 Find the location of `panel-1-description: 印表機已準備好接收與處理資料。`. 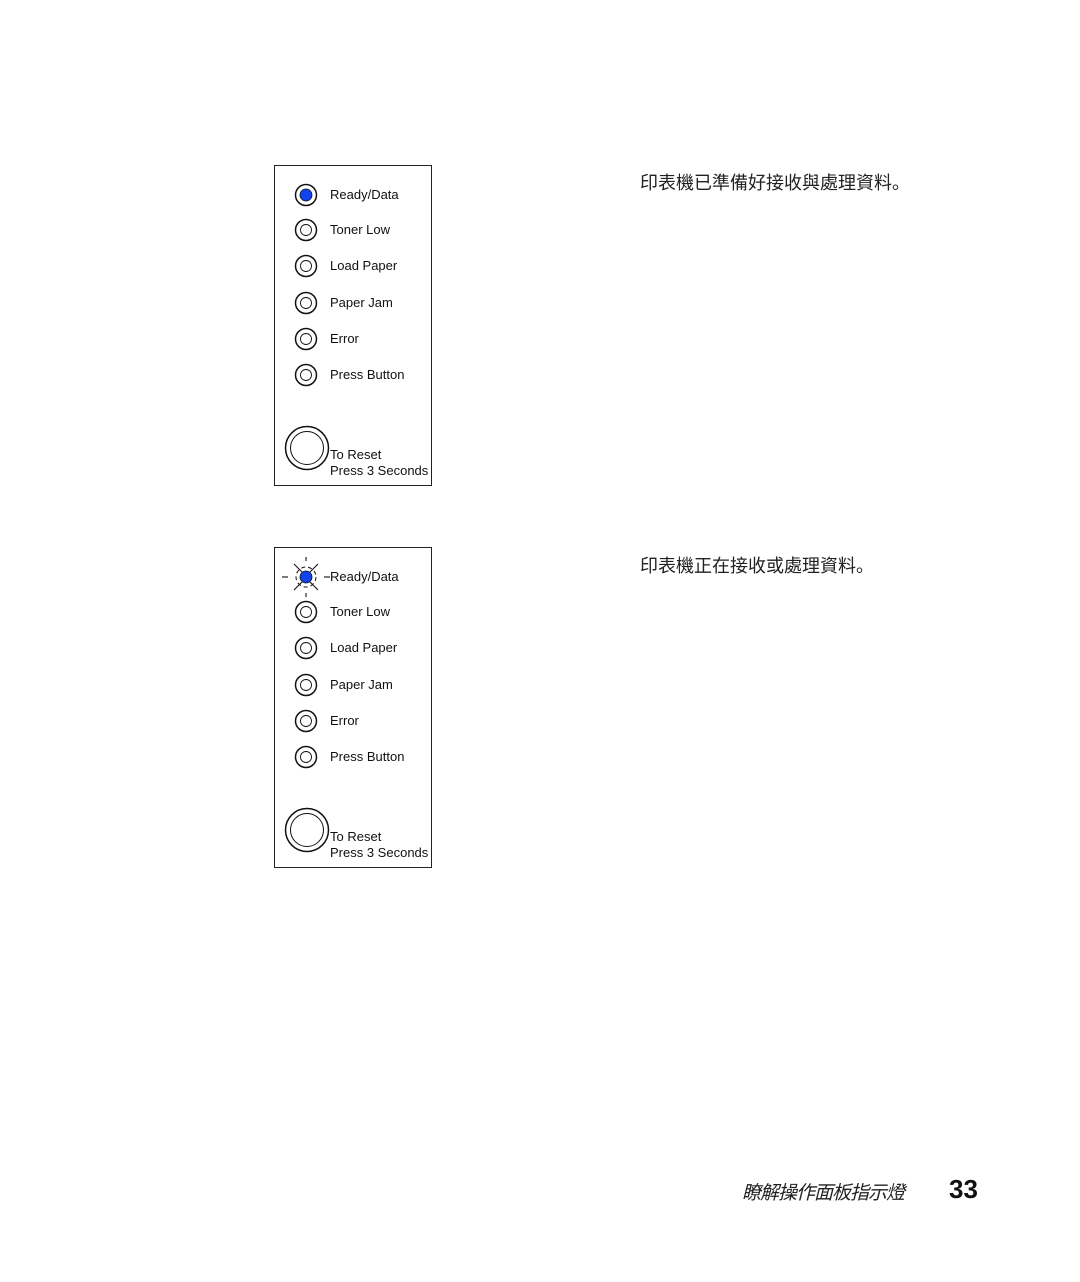

panel-1-description: 印表機已準備好接收與處理資料。 is located at coordinates (775, 183).